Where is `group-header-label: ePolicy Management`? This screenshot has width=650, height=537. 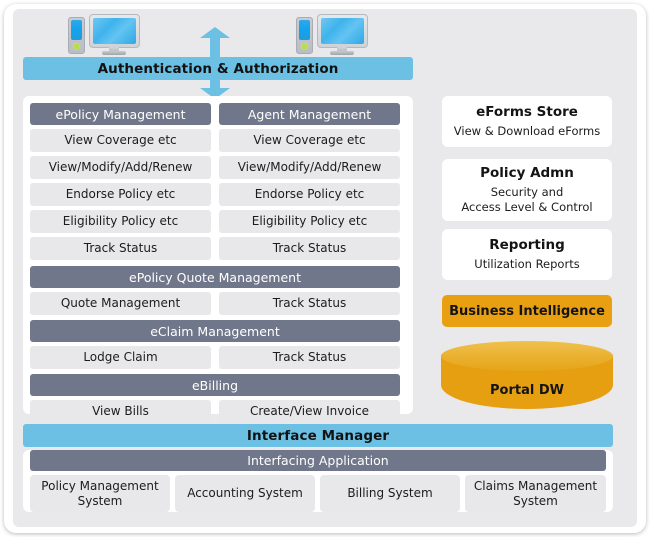 group-header-label: ePolicy Management is located at coordinates (120, 114).